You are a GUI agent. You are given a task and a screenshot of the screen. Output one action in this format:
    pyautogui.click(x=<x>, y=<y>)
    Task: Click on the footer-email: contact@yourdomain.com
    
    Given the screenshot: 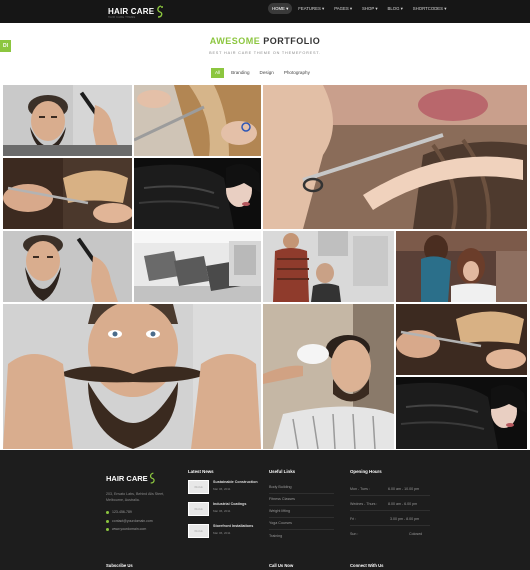 What is the action you would take?
    pyautogui.click(x=129, y=521)
    